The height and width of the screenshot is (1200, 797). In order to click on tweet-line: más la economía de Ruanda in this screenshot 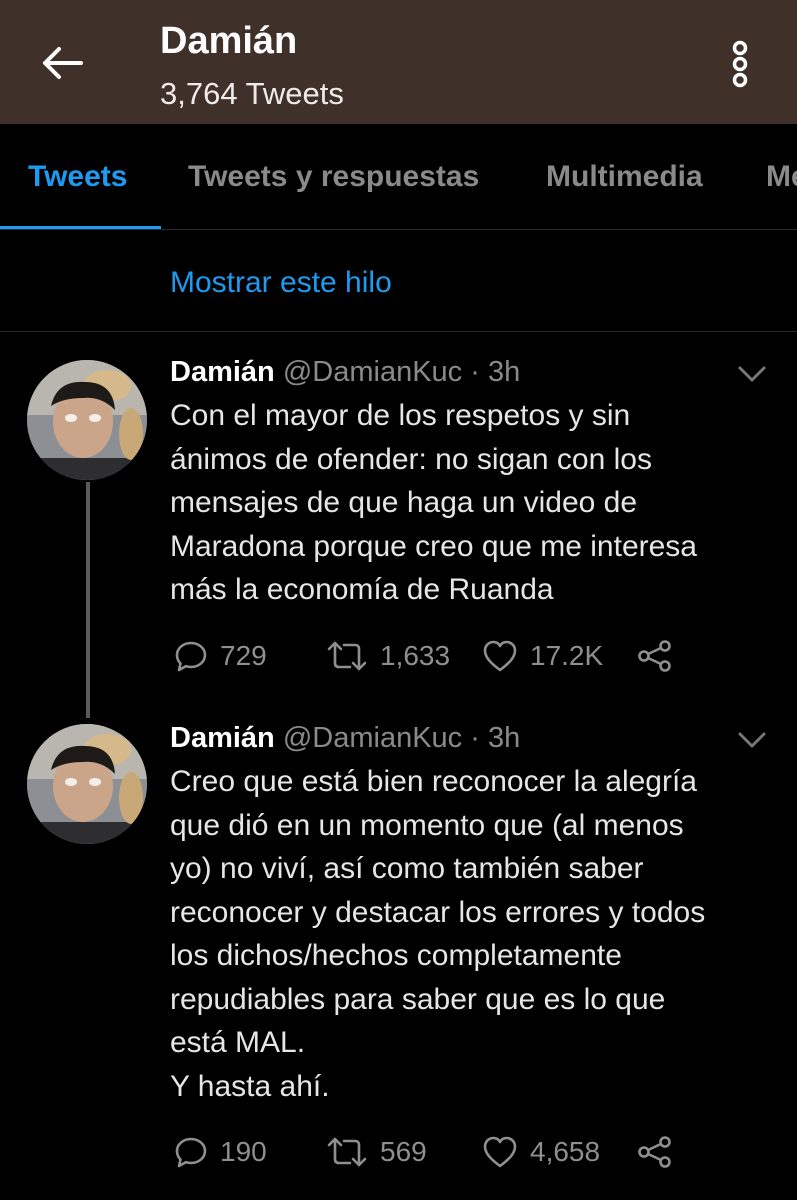, I will do `click(362, 589)`.